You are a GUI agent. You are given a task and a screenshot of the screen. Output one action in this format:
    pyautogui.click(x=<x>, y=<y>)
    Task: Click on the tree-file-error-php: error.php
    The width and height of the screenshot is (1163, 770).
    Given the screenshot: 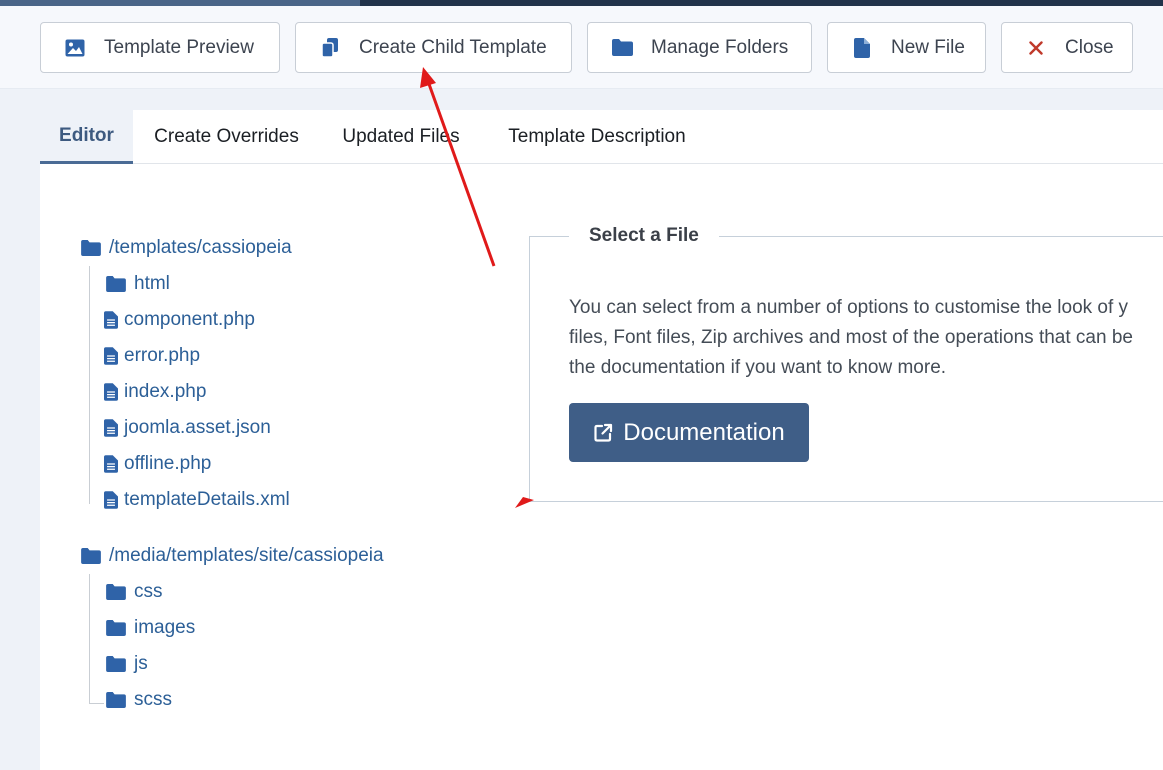 What is the action you would take?
    pyautogui.click(x=152, y=356)
    